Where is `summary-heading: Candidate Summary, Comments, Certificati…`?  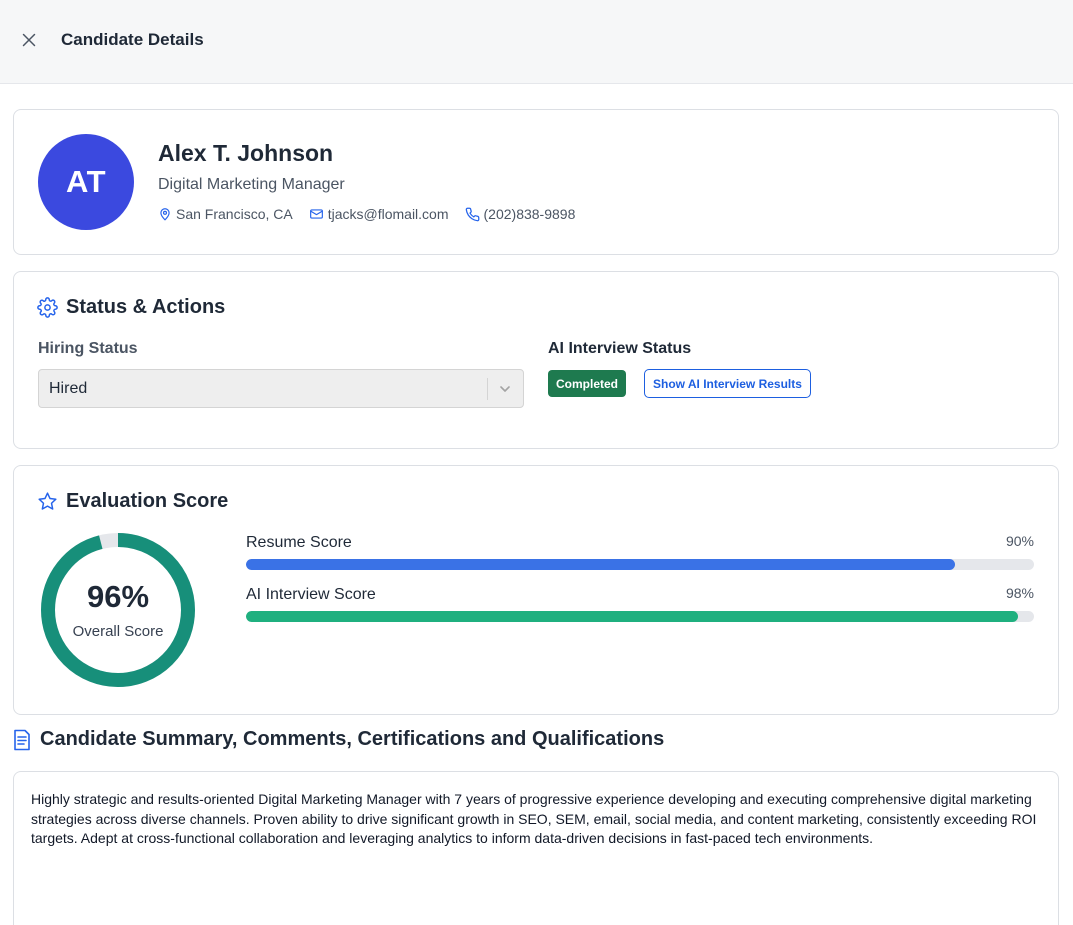 summary-heading: Candidate Summary, Comments, Certificati… is located at coordinates (338, 739).